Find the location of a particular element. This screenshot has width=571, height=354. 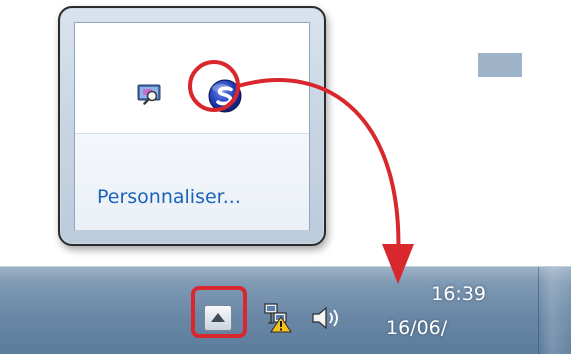

show-hidden-highlight-box is located at coordinates (219, 312).